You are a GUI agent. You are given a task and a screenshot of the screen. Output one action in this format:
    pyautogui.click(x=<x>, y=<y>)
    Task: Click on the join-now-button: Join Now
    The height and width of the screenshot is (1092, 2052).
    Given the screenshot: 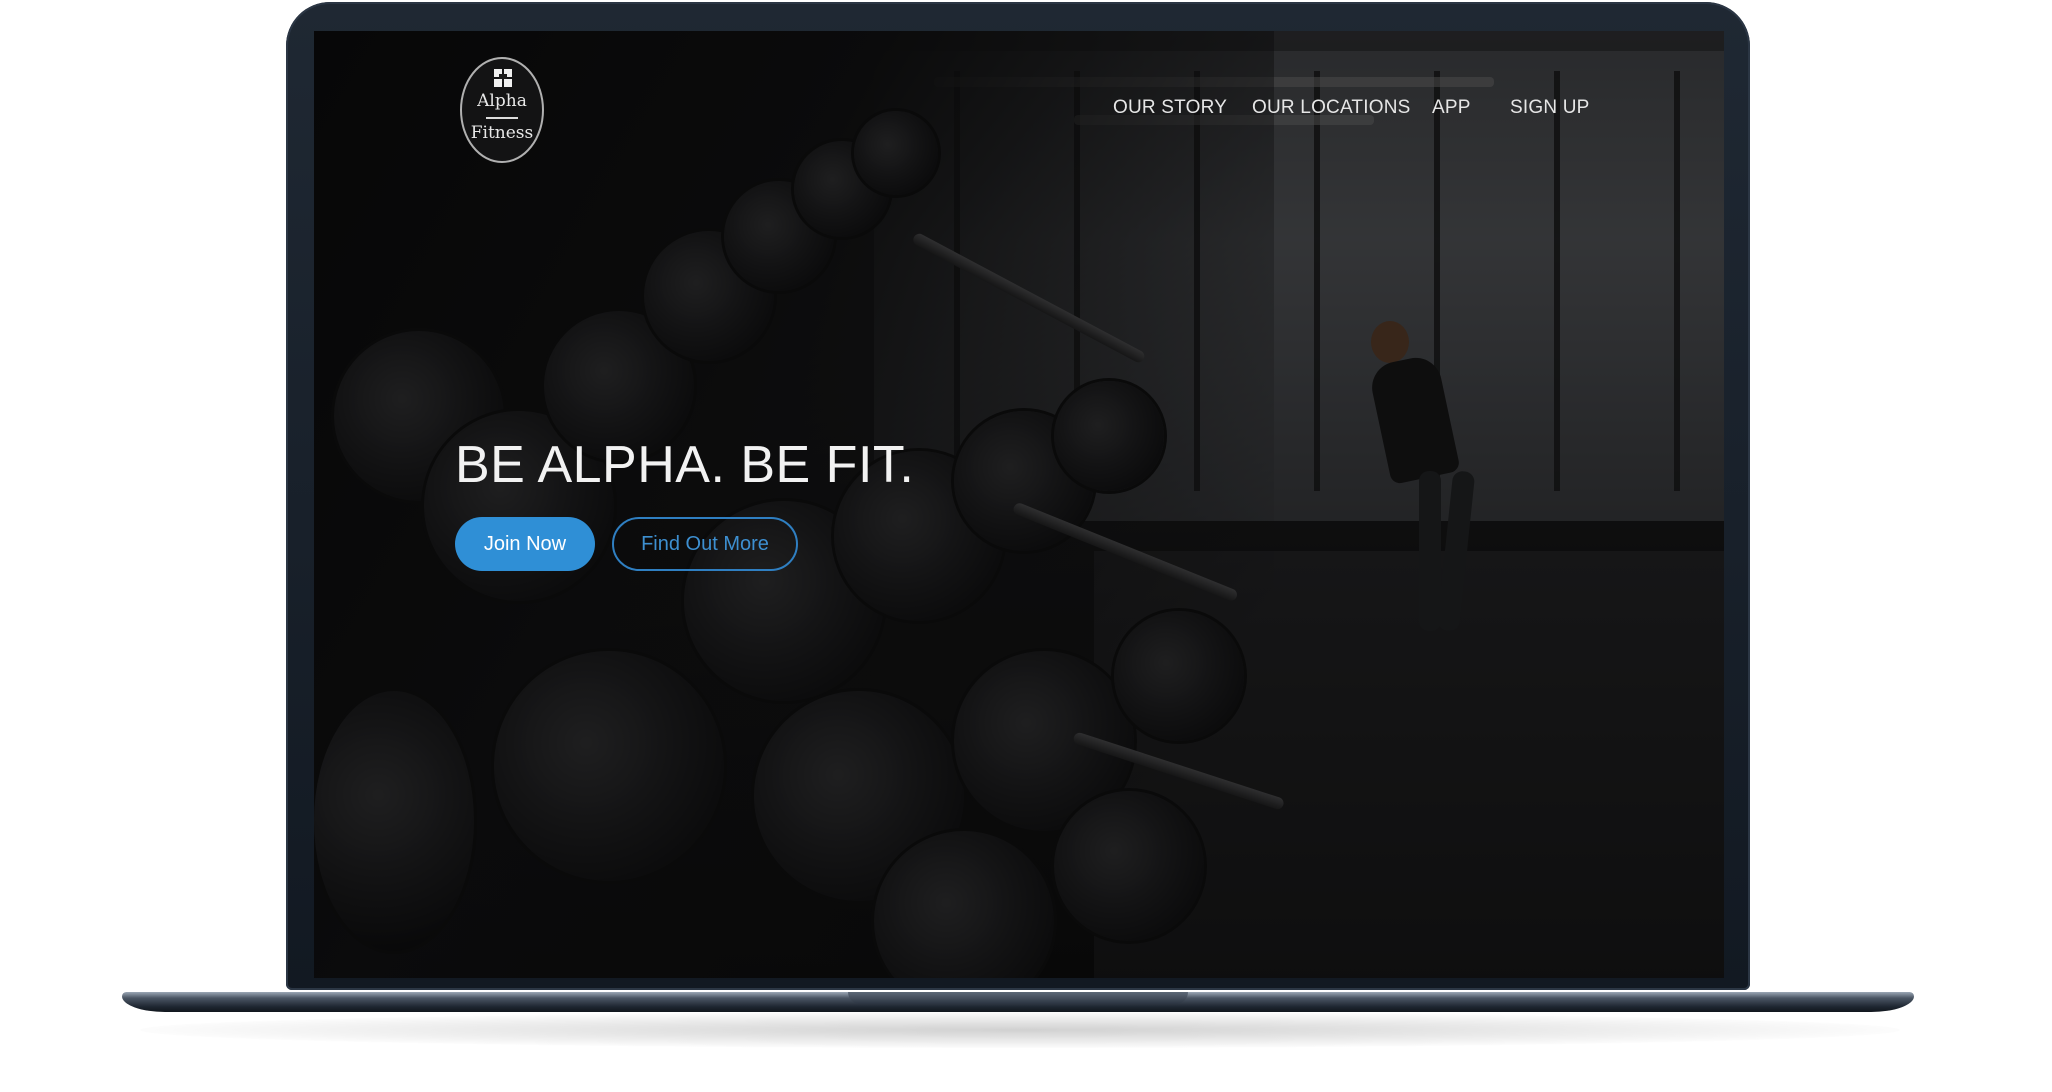 What is the action you would take?
    pyautogui.click(x=525, y=544)
    